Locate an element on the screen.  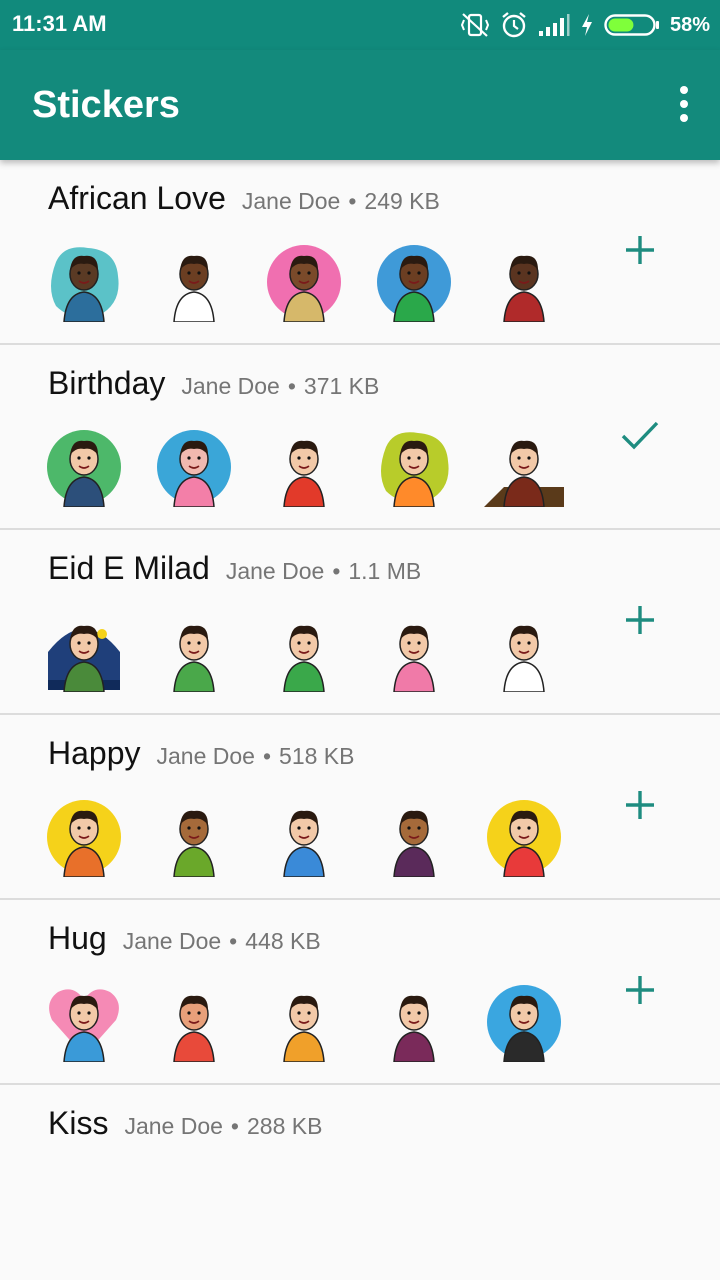
pack-meta: Jane Doe • 518 KB is located at coordinates (256, 756).